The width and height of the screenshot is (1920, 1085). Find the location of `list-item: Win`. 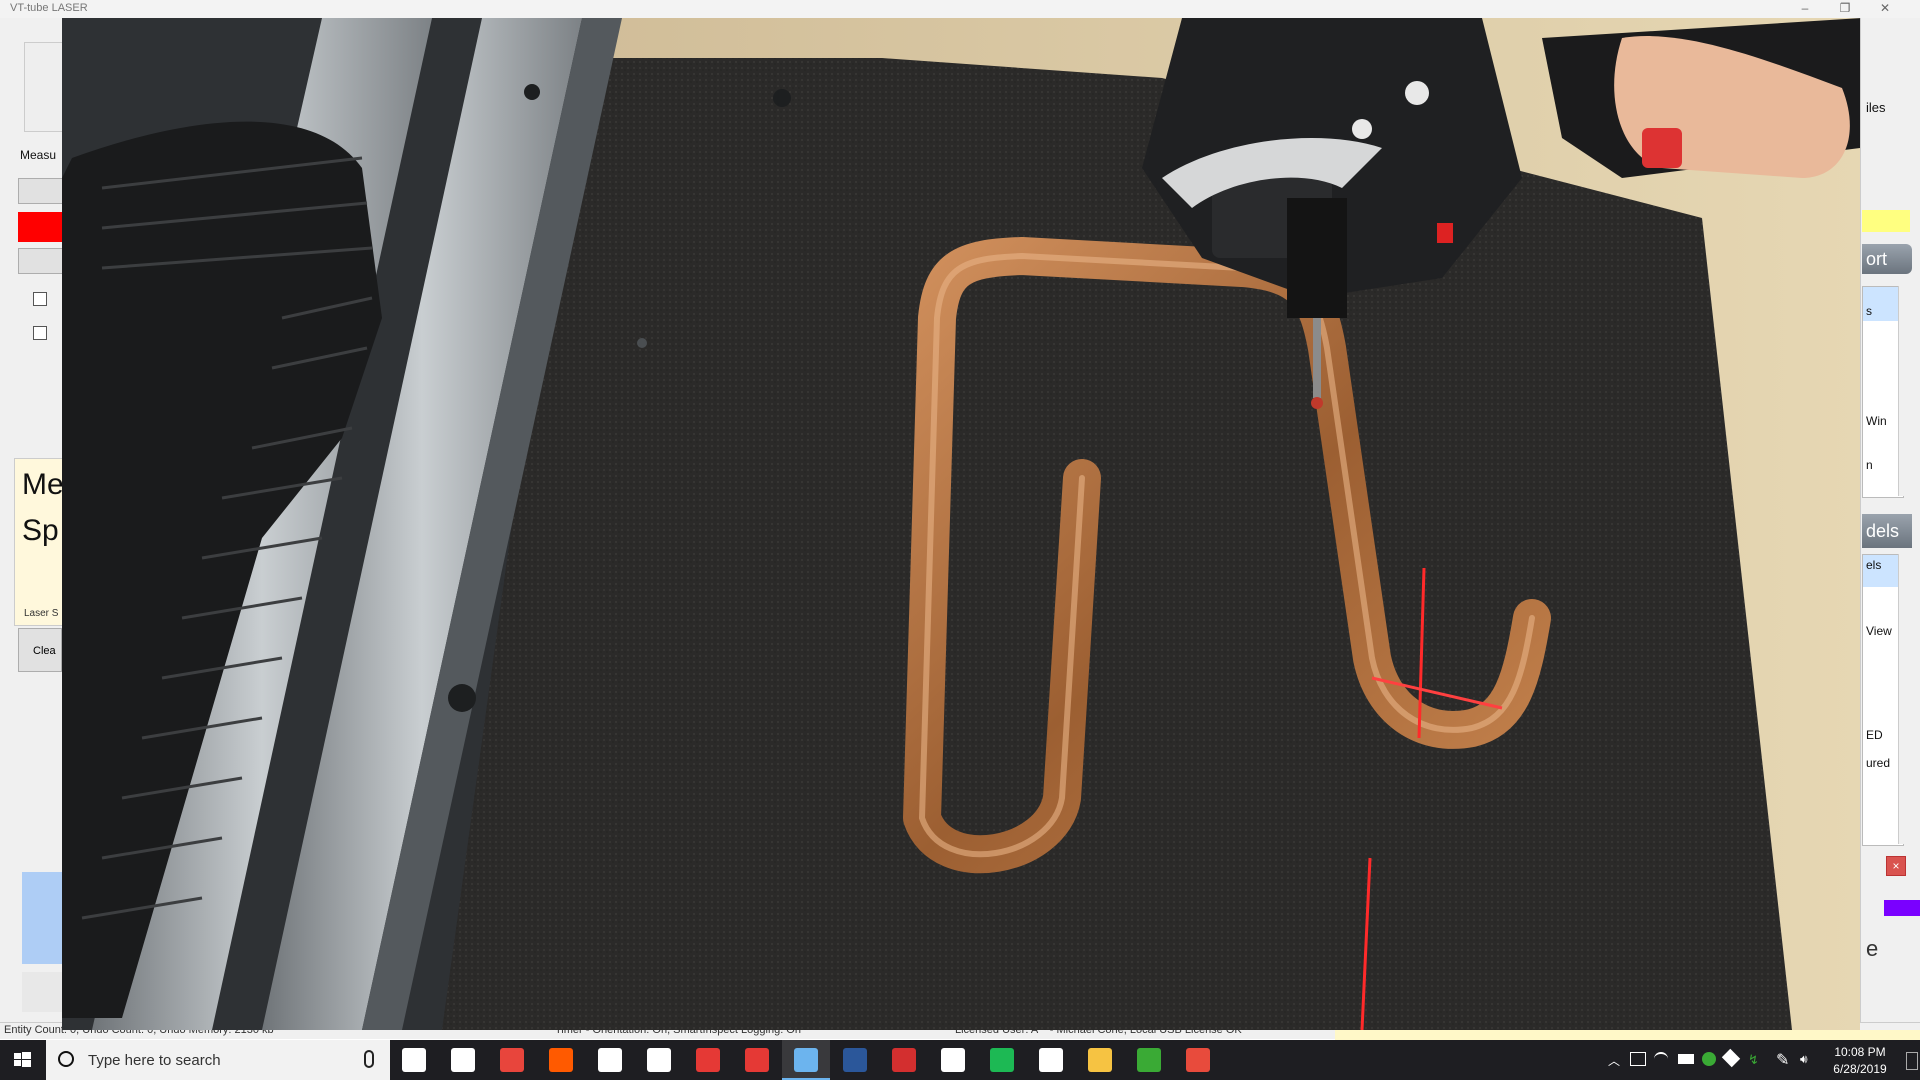

list-item: Win is located at coordinates (1876, 421).